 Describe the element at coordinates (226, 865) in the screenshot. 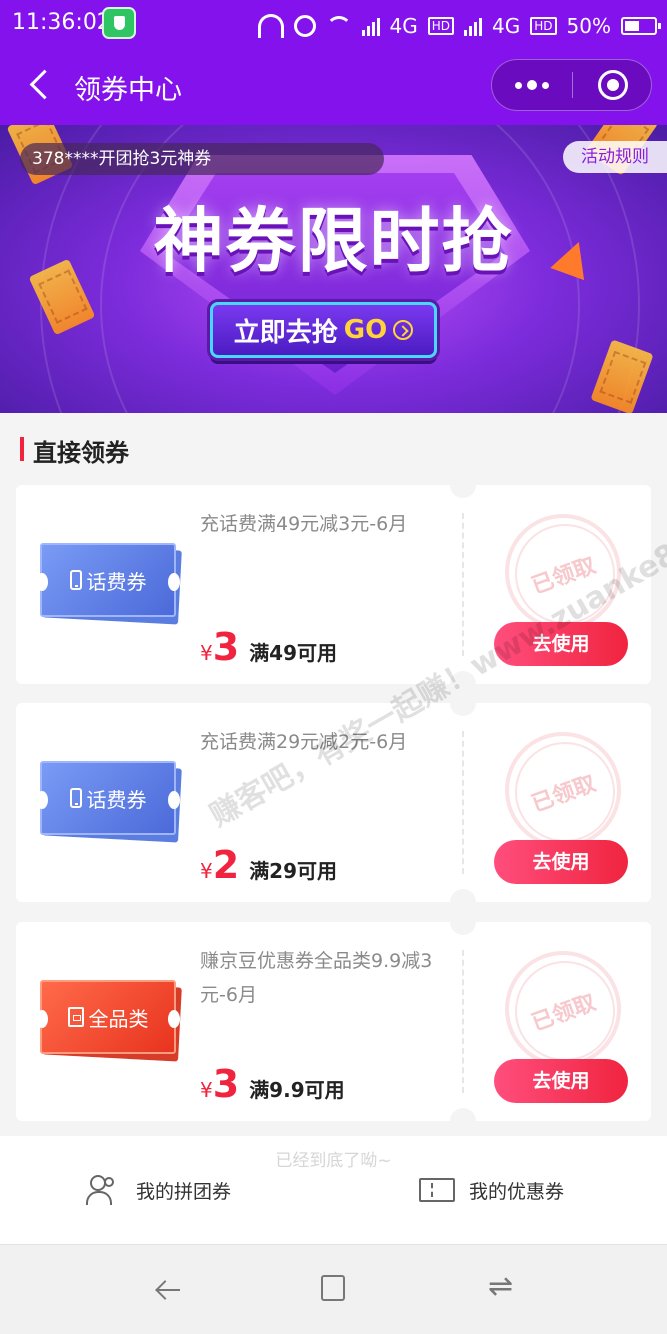

I see `coupon-amount: 2` at that location.